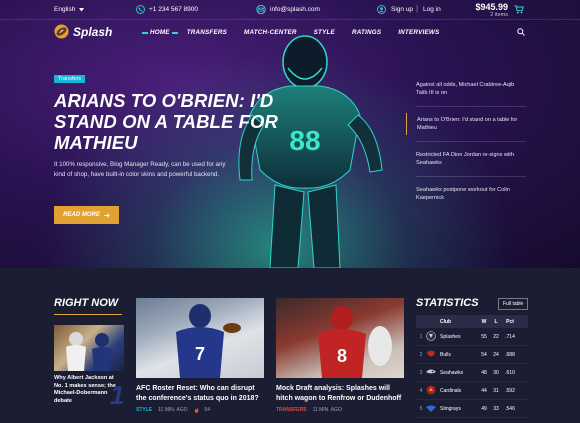  What do you see at coordinates (89, 351) in the screenshot?
I see `players-photo` at bounding box center [89, 351].